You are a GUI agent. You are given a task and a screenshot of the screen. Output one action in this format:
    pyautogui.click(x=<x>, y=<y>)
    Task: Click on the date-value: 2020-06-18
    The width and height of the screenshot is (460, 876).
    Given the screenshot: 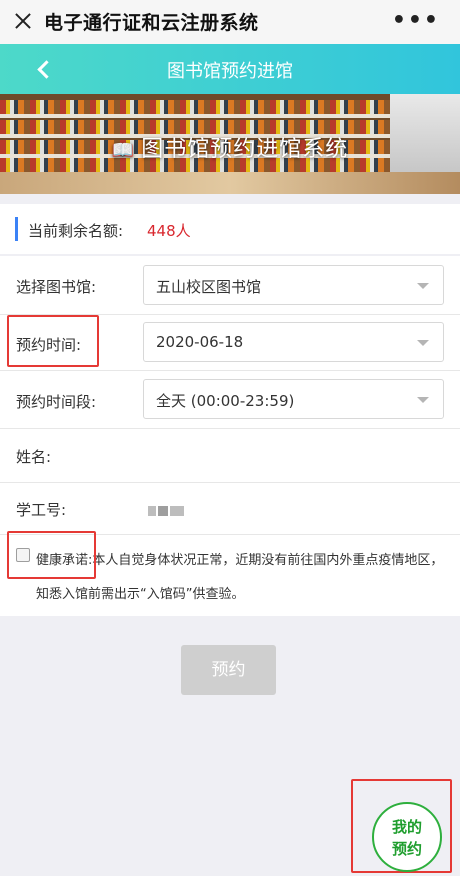 What is the action you would take?
    pyautogui.click(x=200, y=342)
    